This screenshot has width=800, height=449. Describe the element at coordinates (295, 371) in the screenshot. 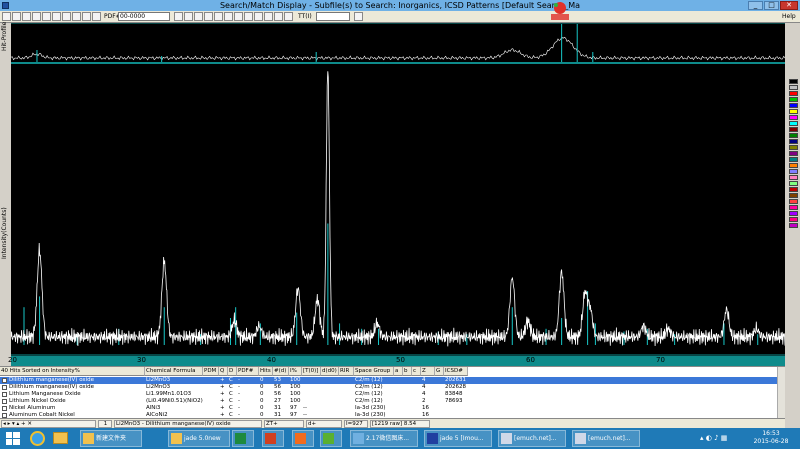

I see `column-header: I%` at that location.